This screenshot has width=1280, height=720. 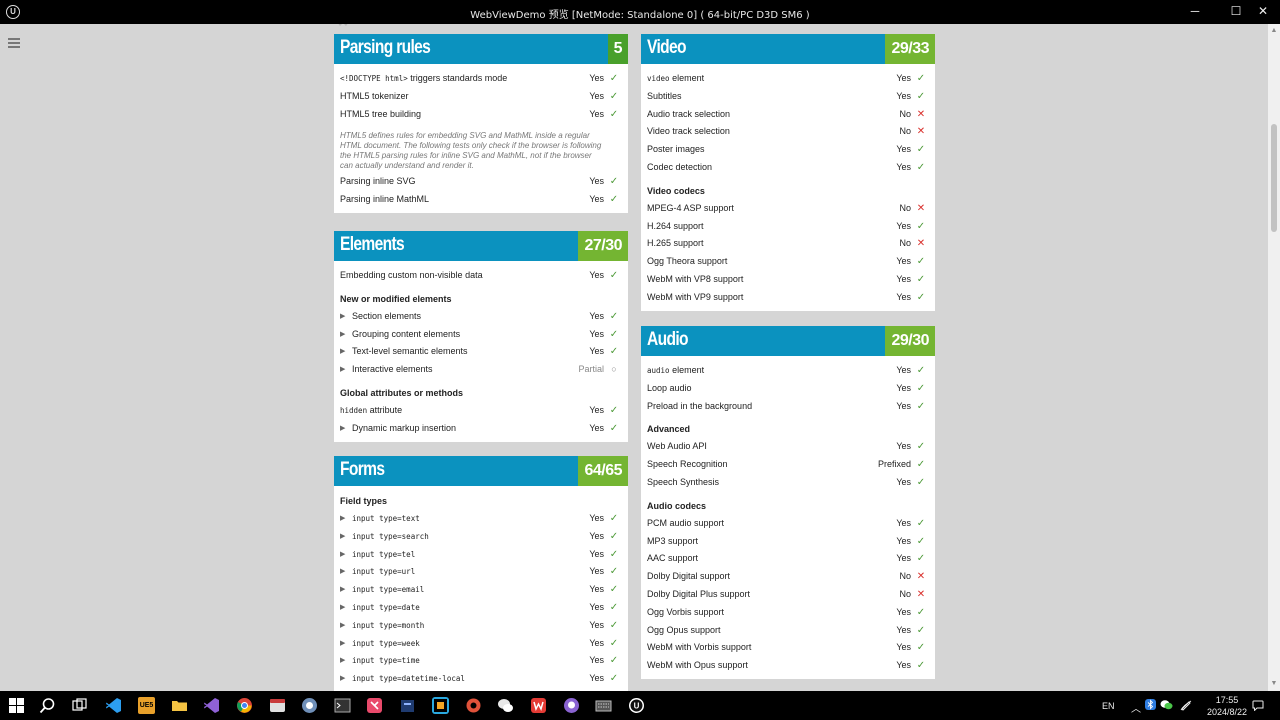 I want to click on search-icon, so click(x=47, y=705).